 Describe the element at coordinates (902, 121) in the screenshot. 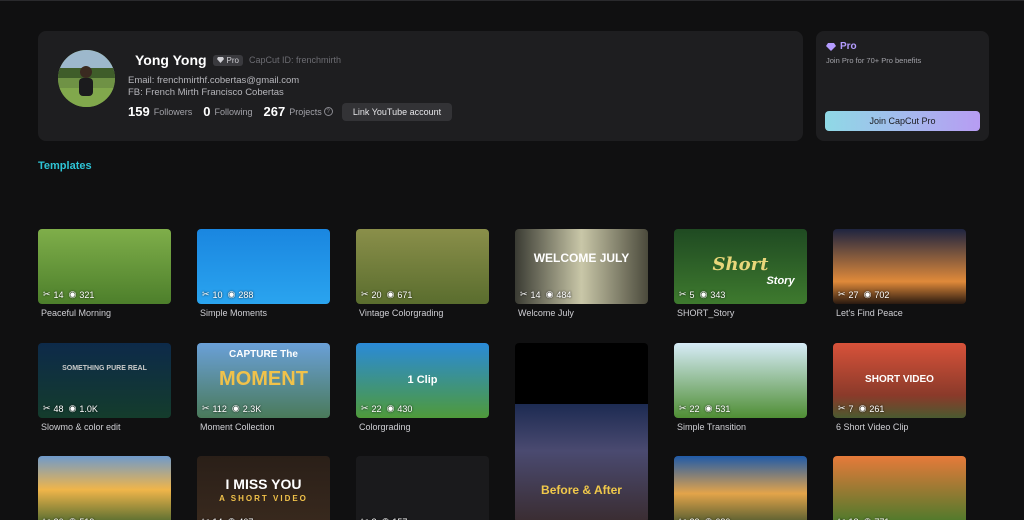

I see `join-pro-button: Join CapCut Pro` at that location.